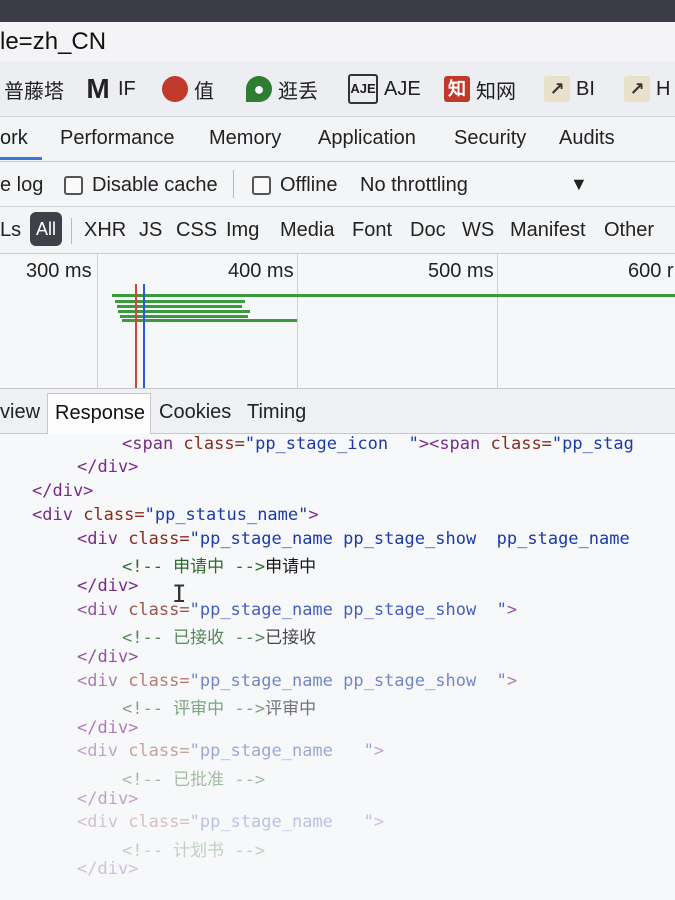  What do you see at coordinates (372, 230) in the screenshot?
I see `filter-font: Font` at bounding box center [372, 230].